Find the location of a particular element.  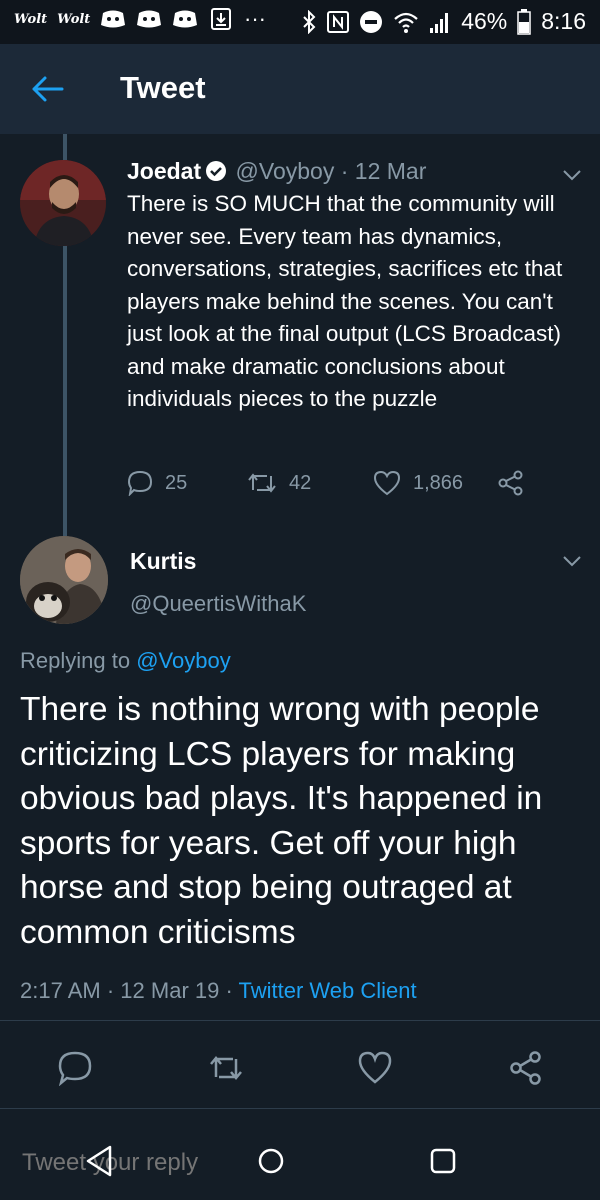

retweet-count: 42 is located at coordinates (300, 482).